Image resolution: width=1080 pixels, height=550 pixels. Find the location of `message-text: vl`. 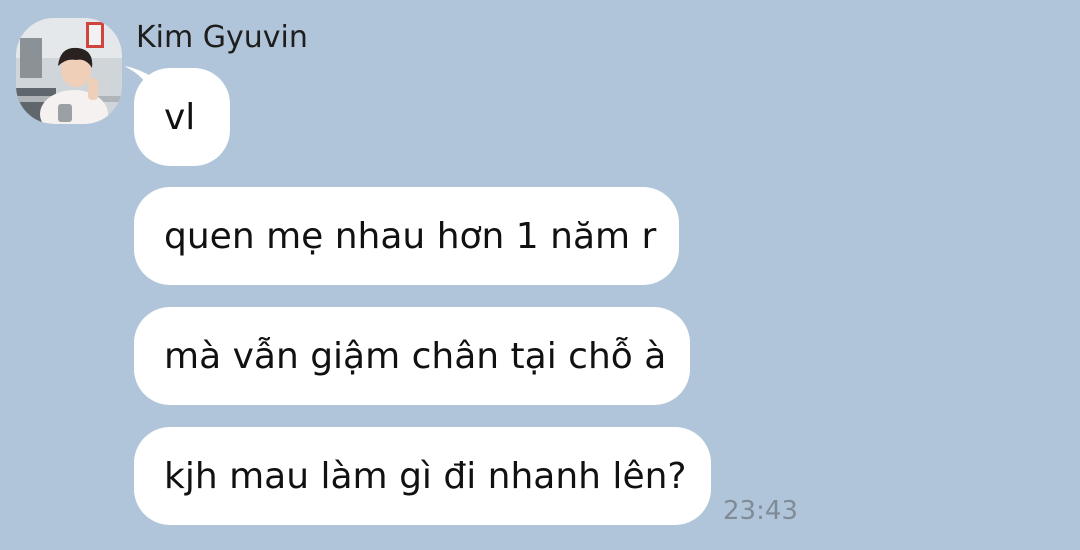

message-text: vl is located at coordinates (180, 117).